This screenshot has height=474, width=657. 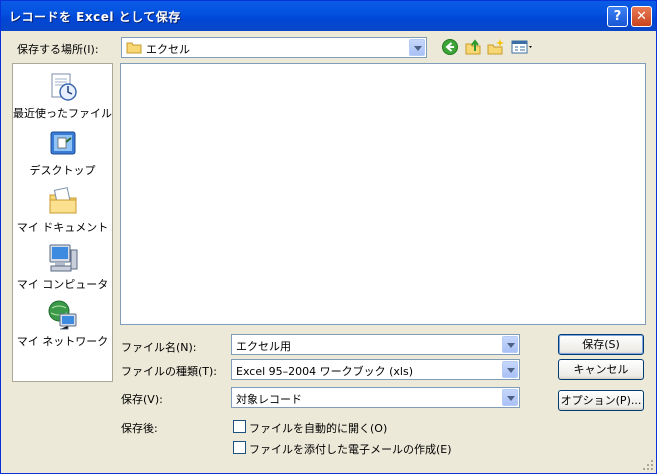 I want to click on my-computer-icon, so click(x=63, y=258).